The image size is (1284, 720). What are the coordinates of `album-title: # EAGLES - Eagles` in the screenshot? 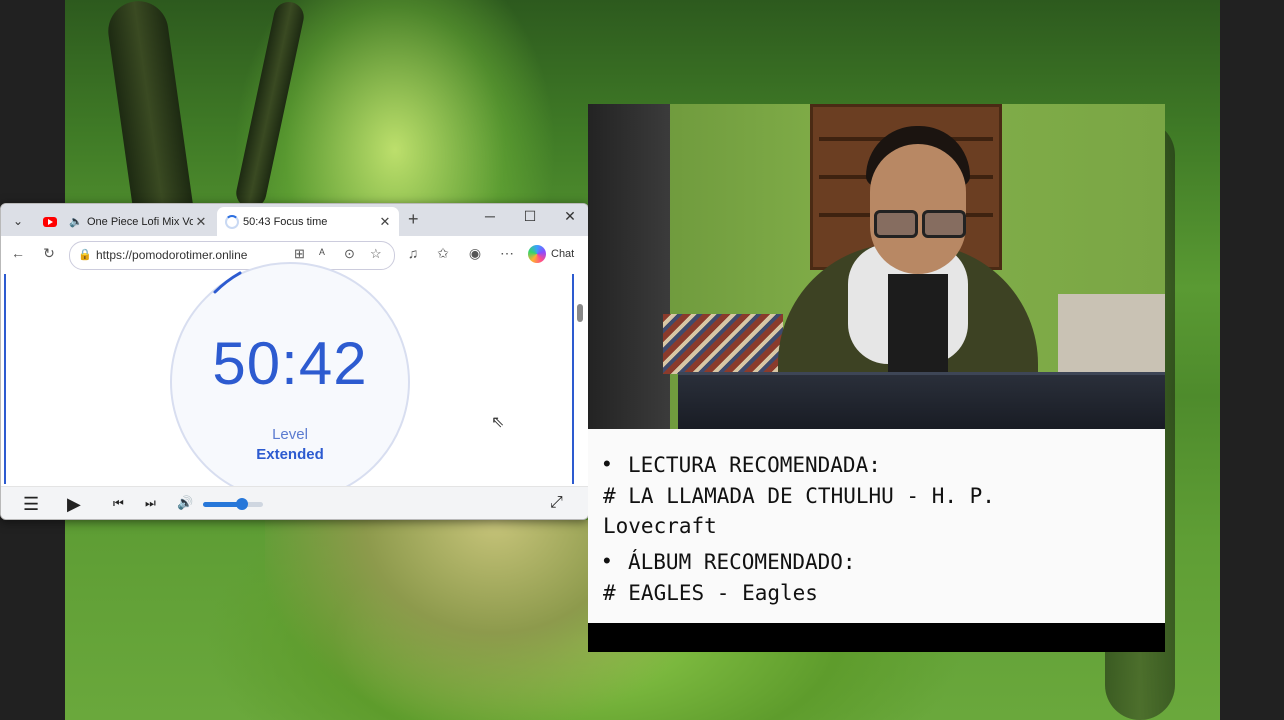 It's located at (710, 593).